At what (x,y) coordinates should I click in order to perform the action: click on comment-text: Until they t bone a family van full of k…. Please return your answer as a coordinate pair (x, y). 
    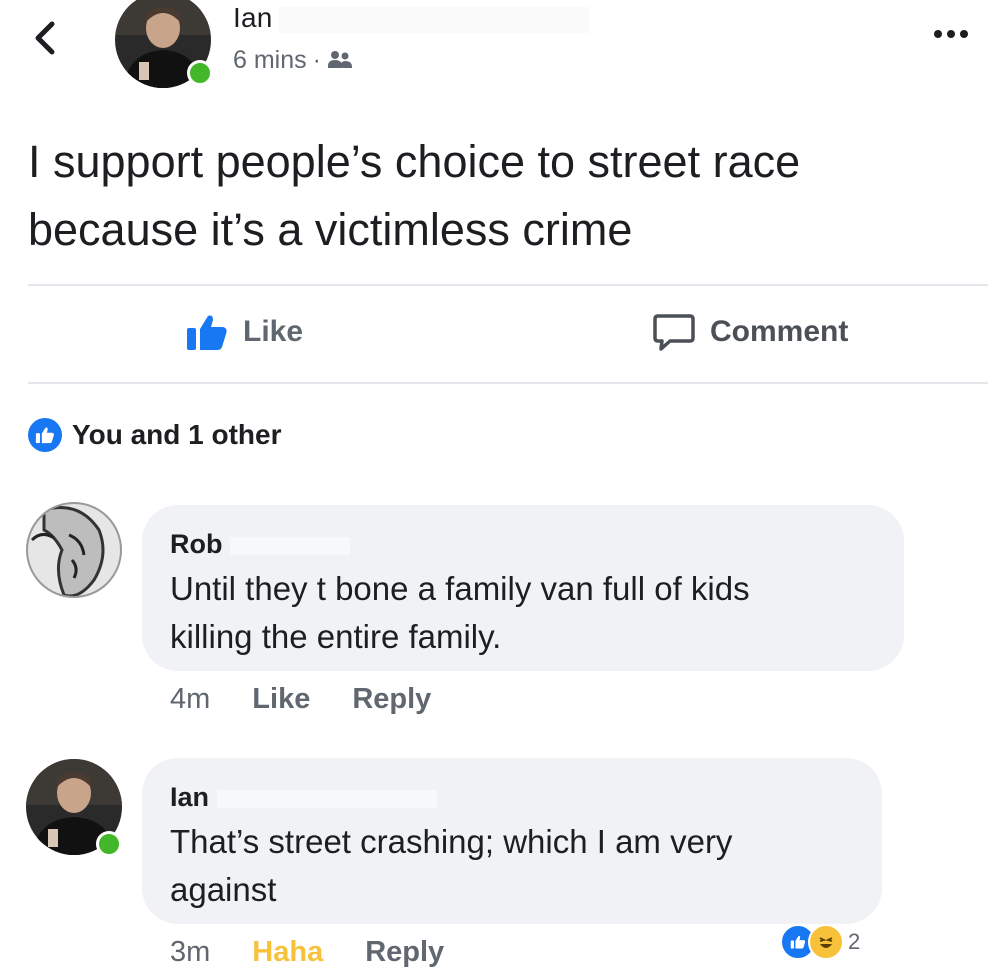
    Looking at the image, I should click on (460, 613).